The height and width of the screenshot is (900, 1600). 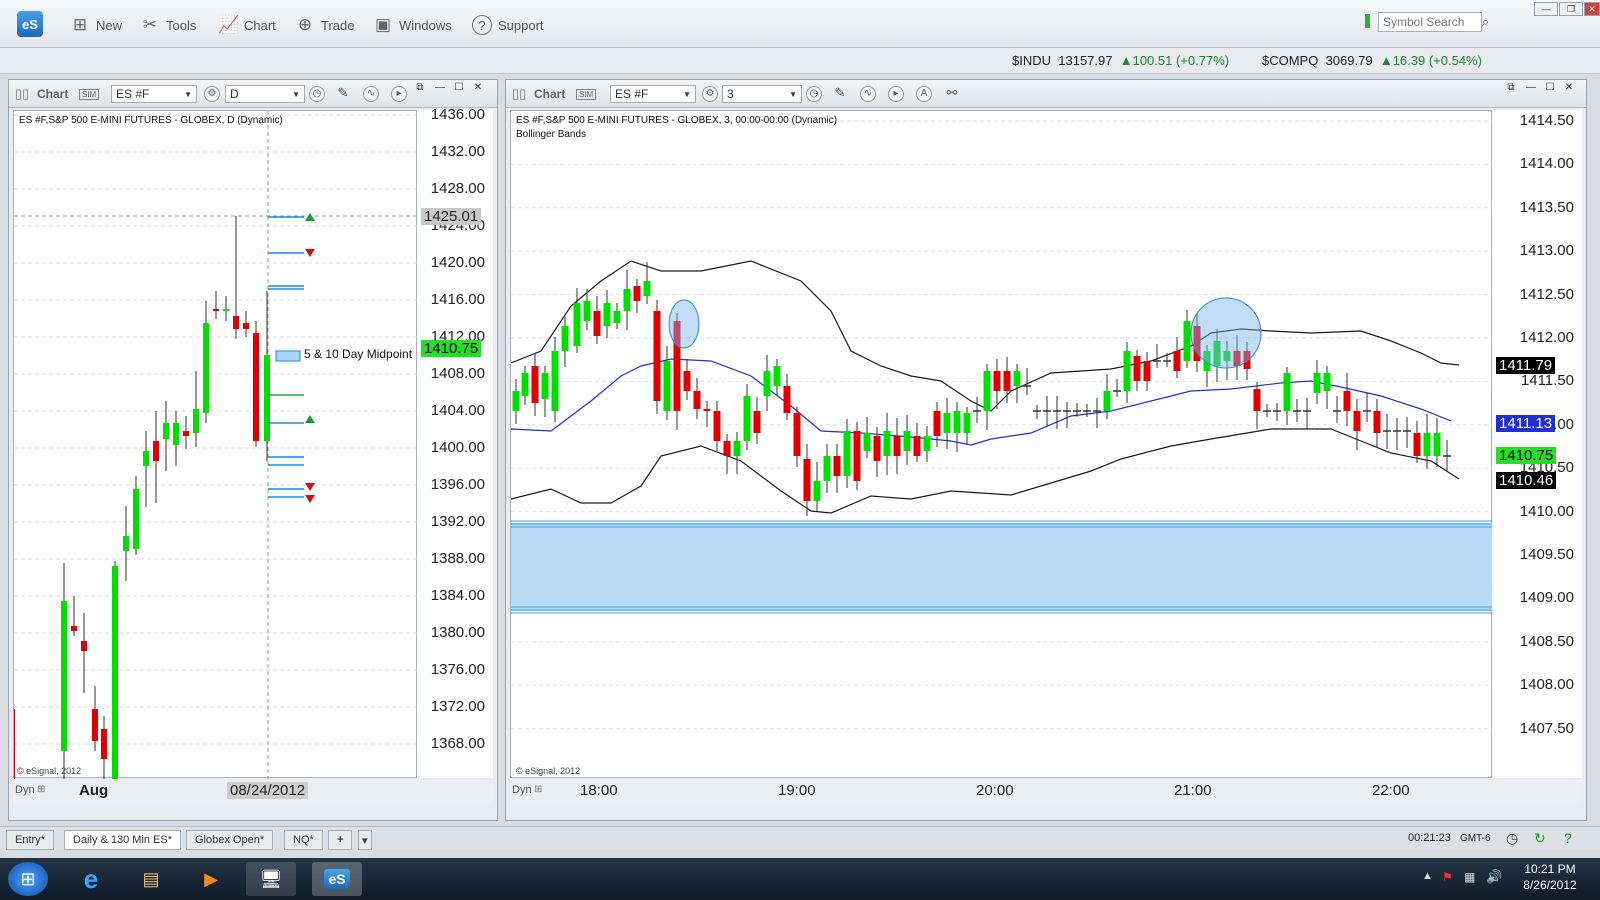 What do you see at coordinates (457, 743) in the screenshot?
I see `y-tick-label: 1368.00` at bounding box center [457, 743].